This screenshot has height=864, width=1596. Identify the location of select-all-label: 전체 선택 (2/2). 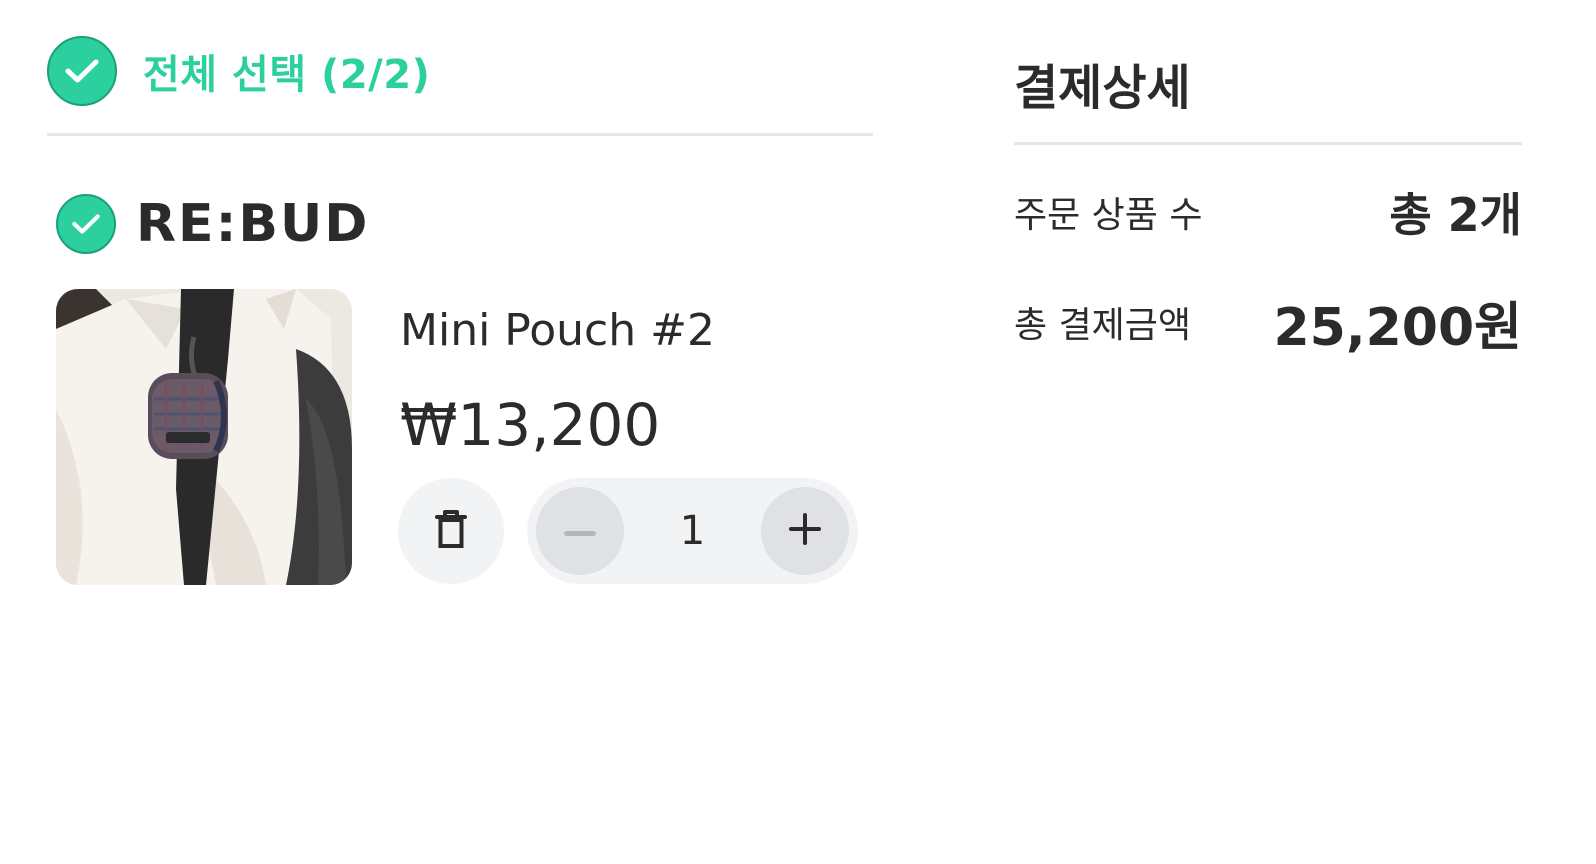
(287, 75).